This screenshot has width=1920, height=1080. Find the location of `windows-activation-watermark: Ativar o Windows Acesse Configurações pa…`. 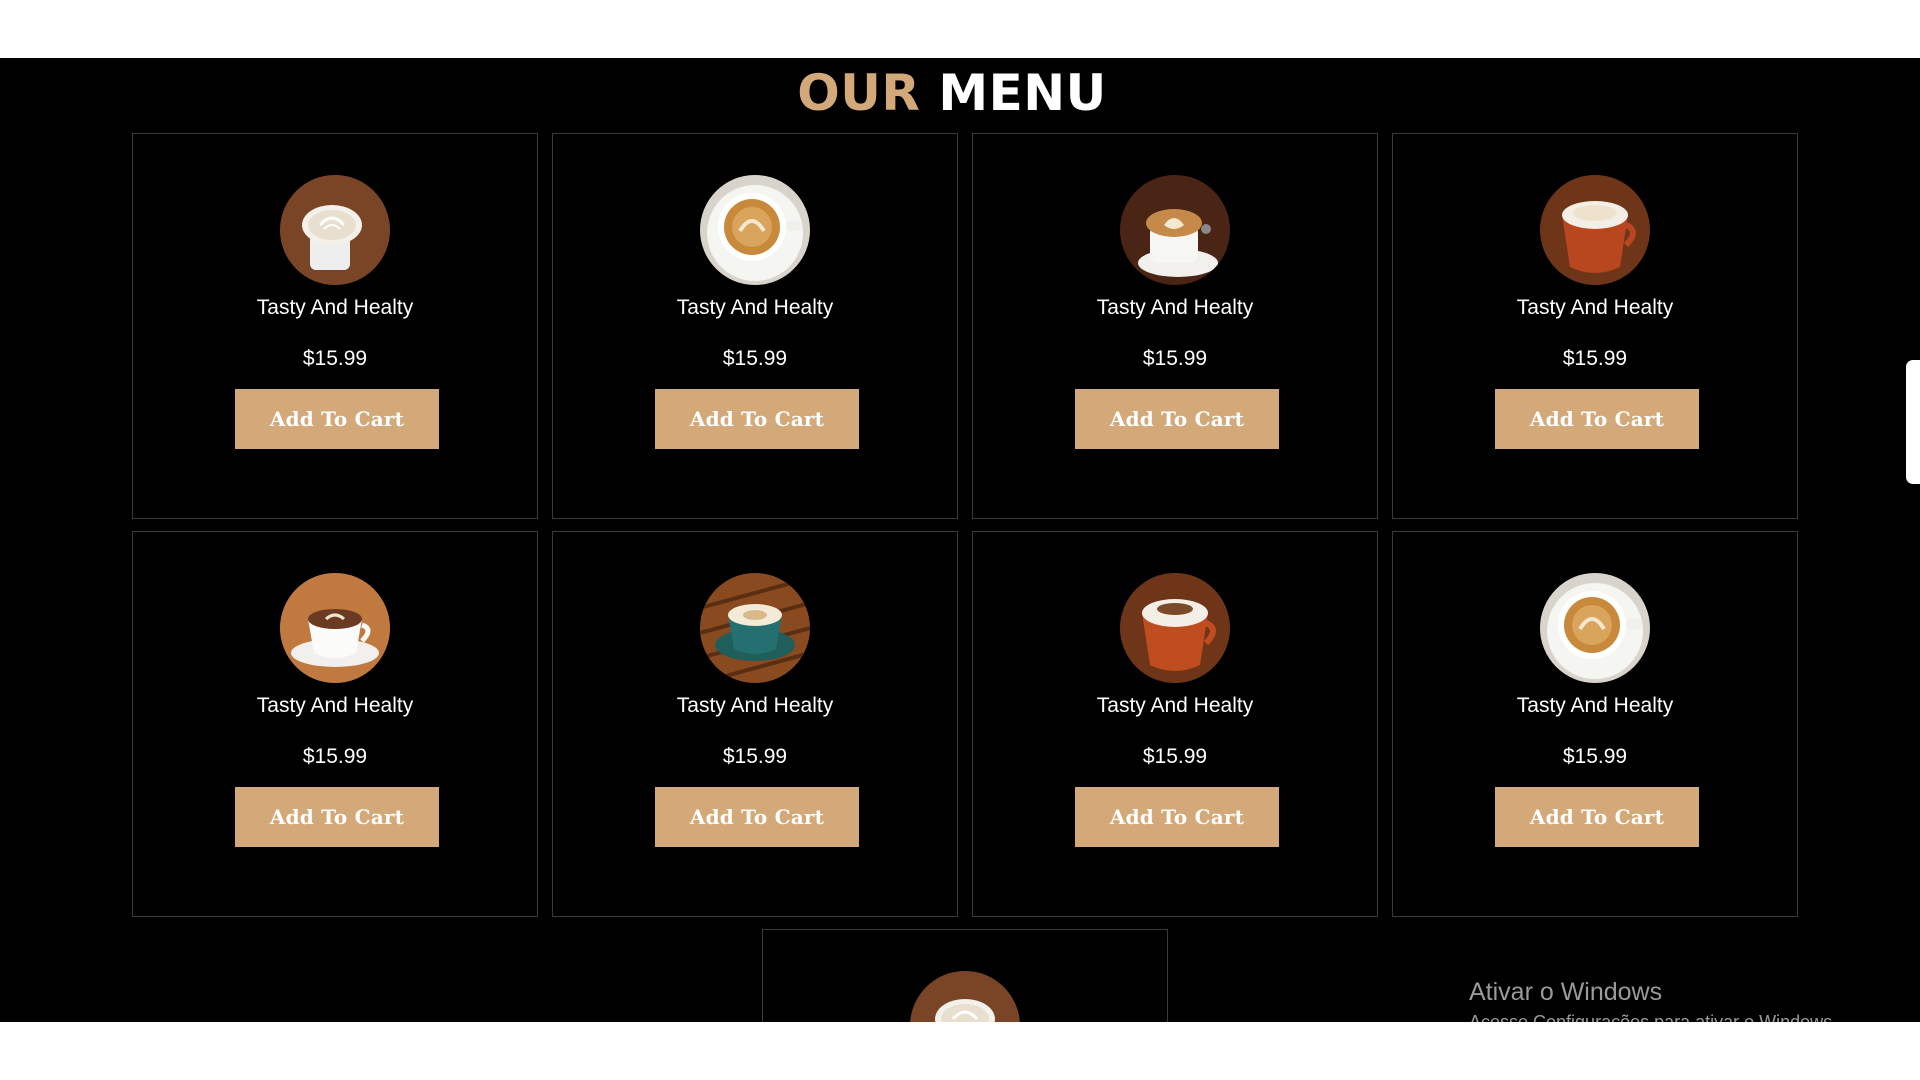

windows-activation-watermark: Ativar o Windows Acesse Configurações pa… is located at coordinates (1653, 999).